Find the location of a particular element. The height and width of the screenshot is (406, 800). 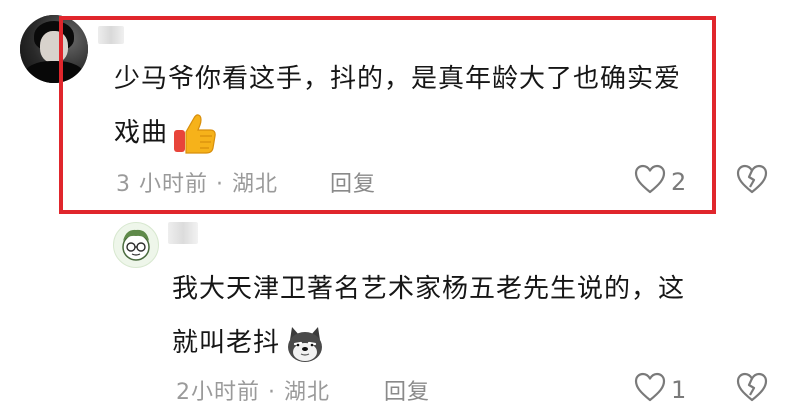

like-count: 1 is located at coordinates (679, 390).